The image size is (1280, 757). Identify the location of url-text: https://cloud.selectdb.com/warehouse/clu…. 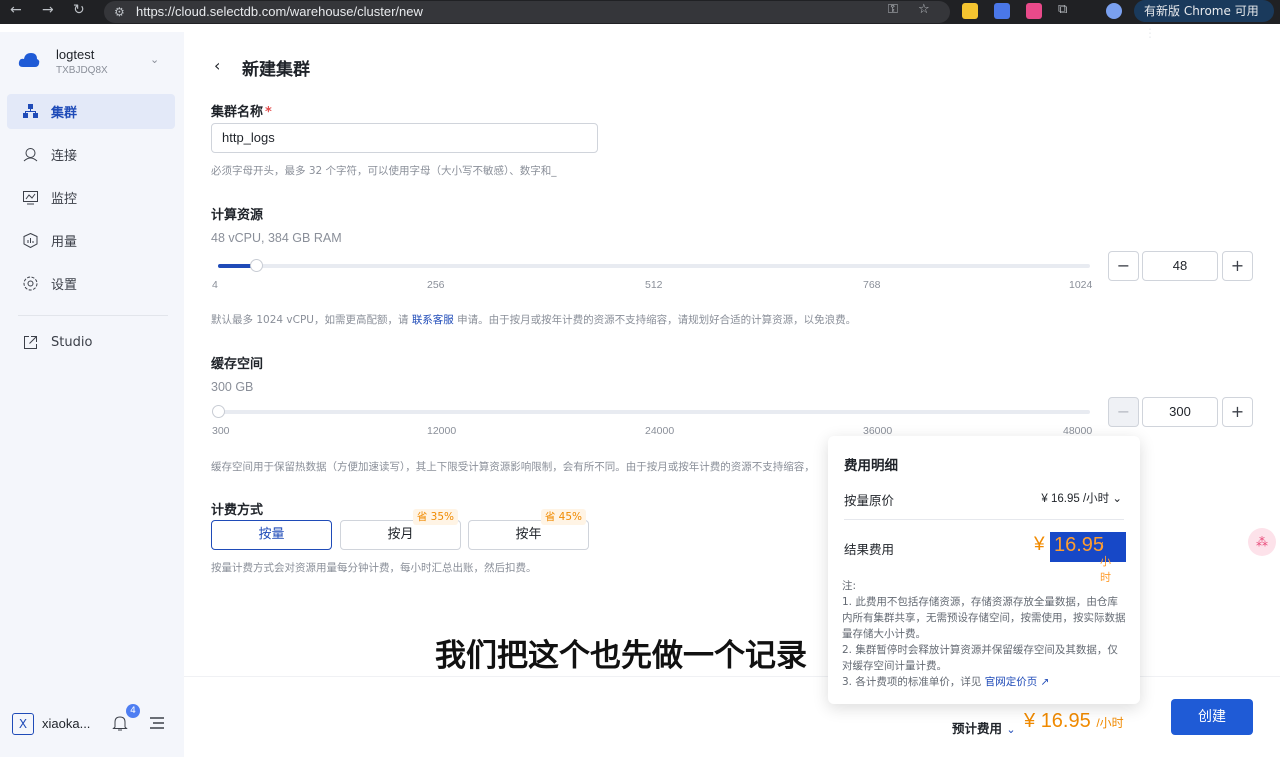
(279, 11).